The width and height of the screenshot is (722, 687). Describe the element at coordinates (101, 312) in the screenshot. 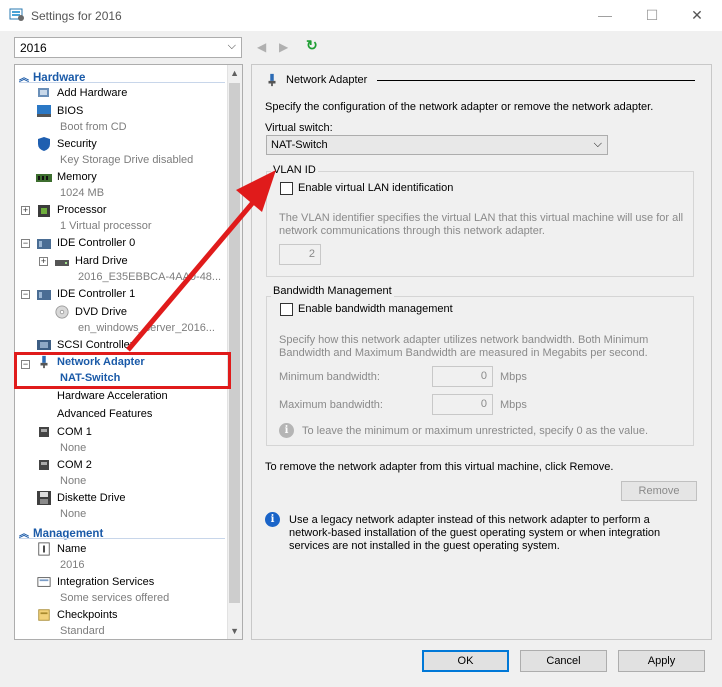

I see `tree-item-dvd-drive: DVD Drive` at that location.